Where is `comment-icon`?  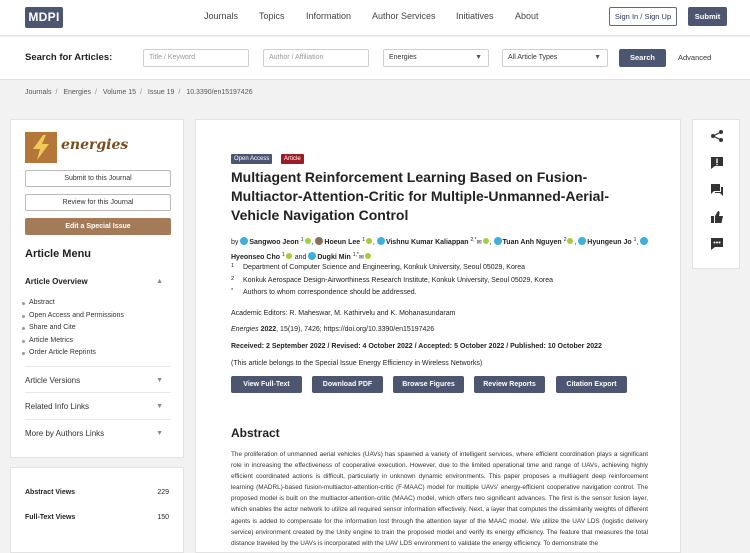 comment-icon is located at coordinates (717, 192).